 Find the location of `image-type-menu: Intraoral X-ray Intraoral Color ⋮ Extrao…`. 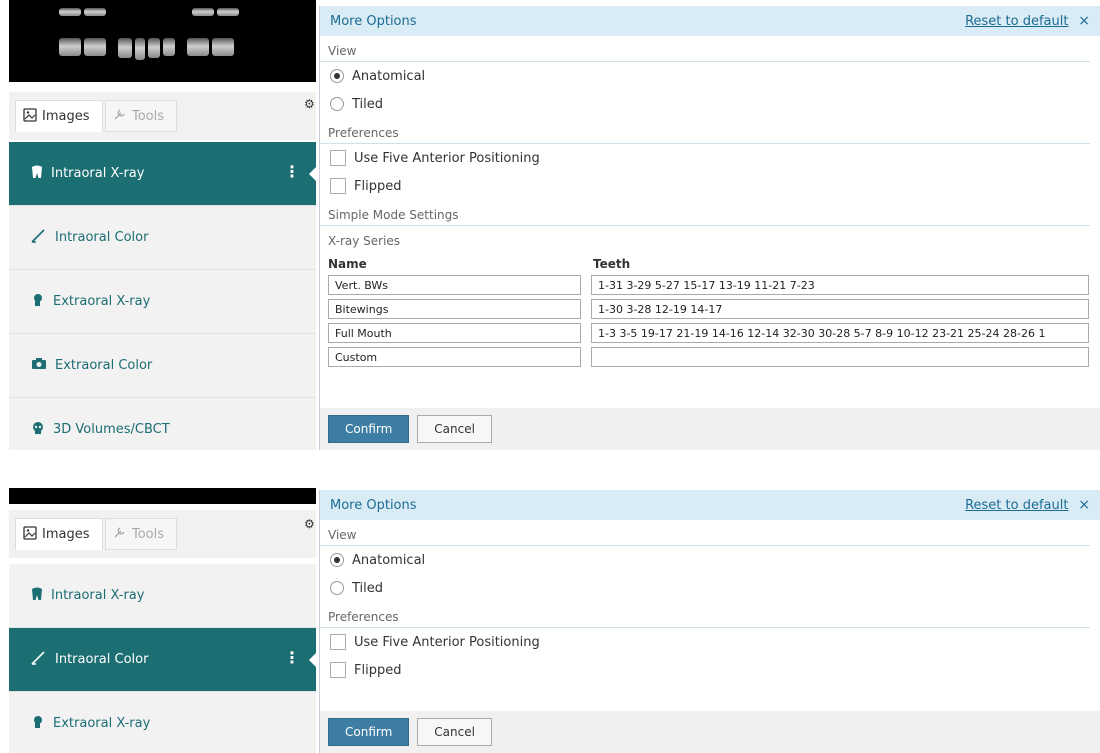

image-type-menu: Intraoral X-ray Intraoral Color ⋮ Extrao… is located at coordinates (163, 658).